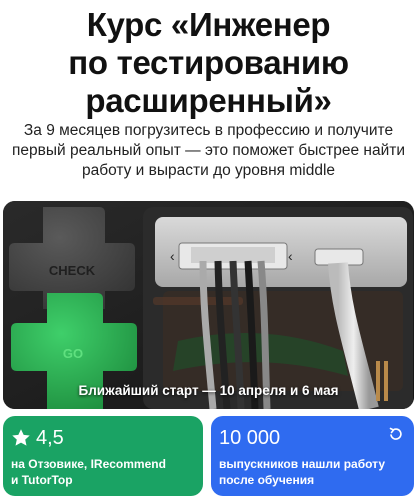 Image resolution: width=417 pixels, height=496 pixels. Describe the element at coordinates (21, 437) in the screenshot. I see `star-icon` at that location.